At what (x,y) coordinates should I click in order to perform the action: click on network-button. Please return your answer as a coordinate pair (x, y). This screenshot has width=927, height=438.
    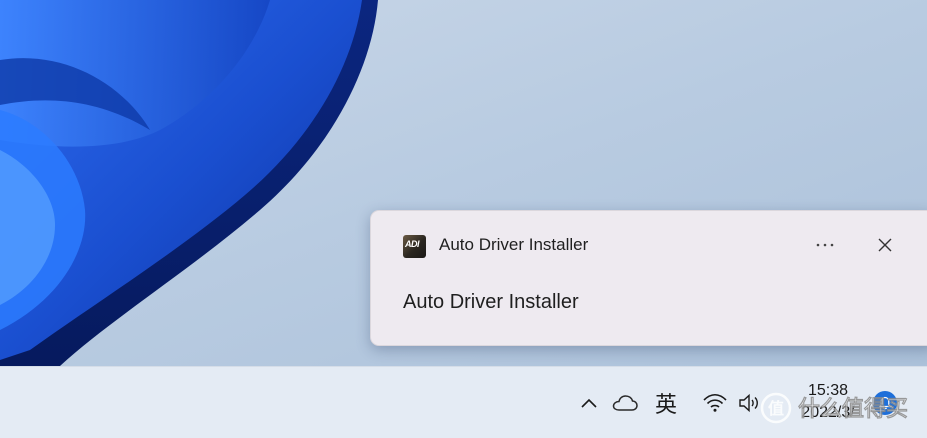
    Looking at the image, I should click on (715, 403).